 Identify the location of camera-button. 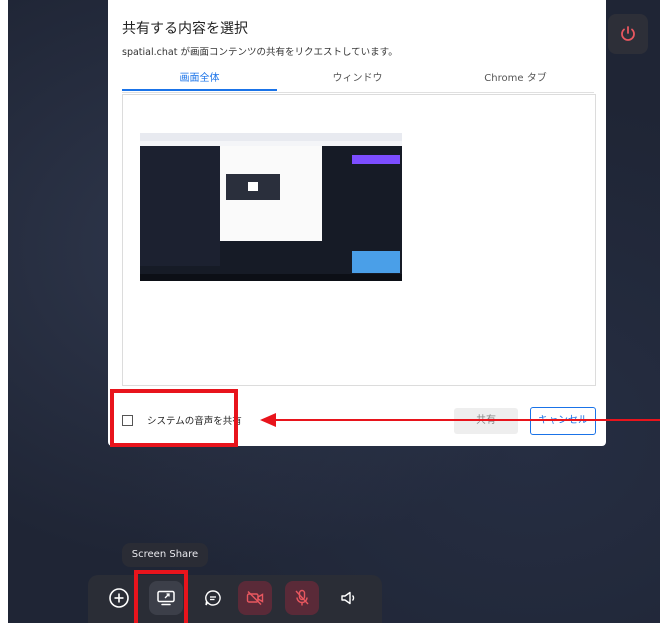
(255, 598).